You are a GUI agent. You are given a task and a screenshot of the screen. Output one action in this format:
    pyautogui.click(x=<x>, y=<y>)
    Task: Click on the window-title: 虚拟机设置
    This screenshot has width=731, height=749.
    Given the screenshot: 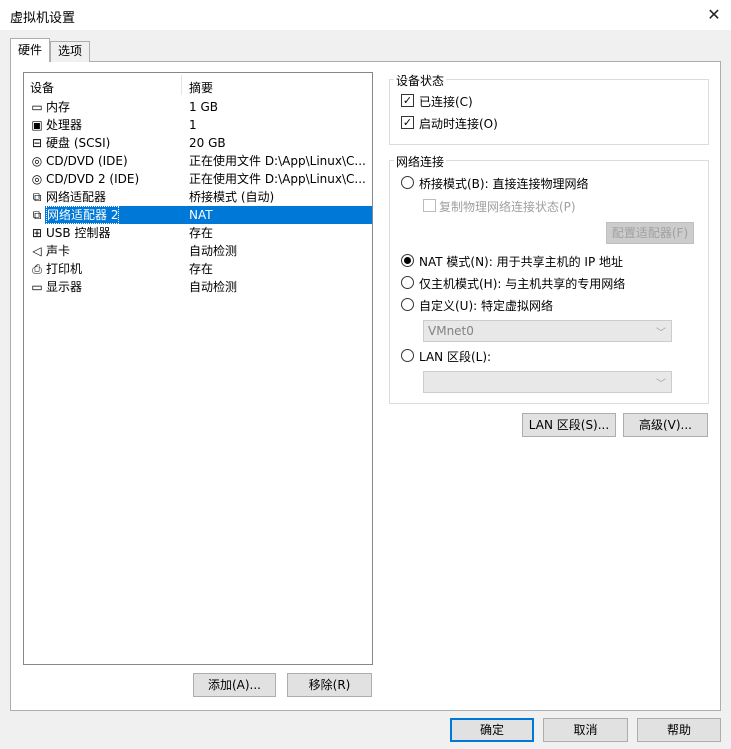 What is the action you would take?
    pyautogui.click(x=43, y=18)
    